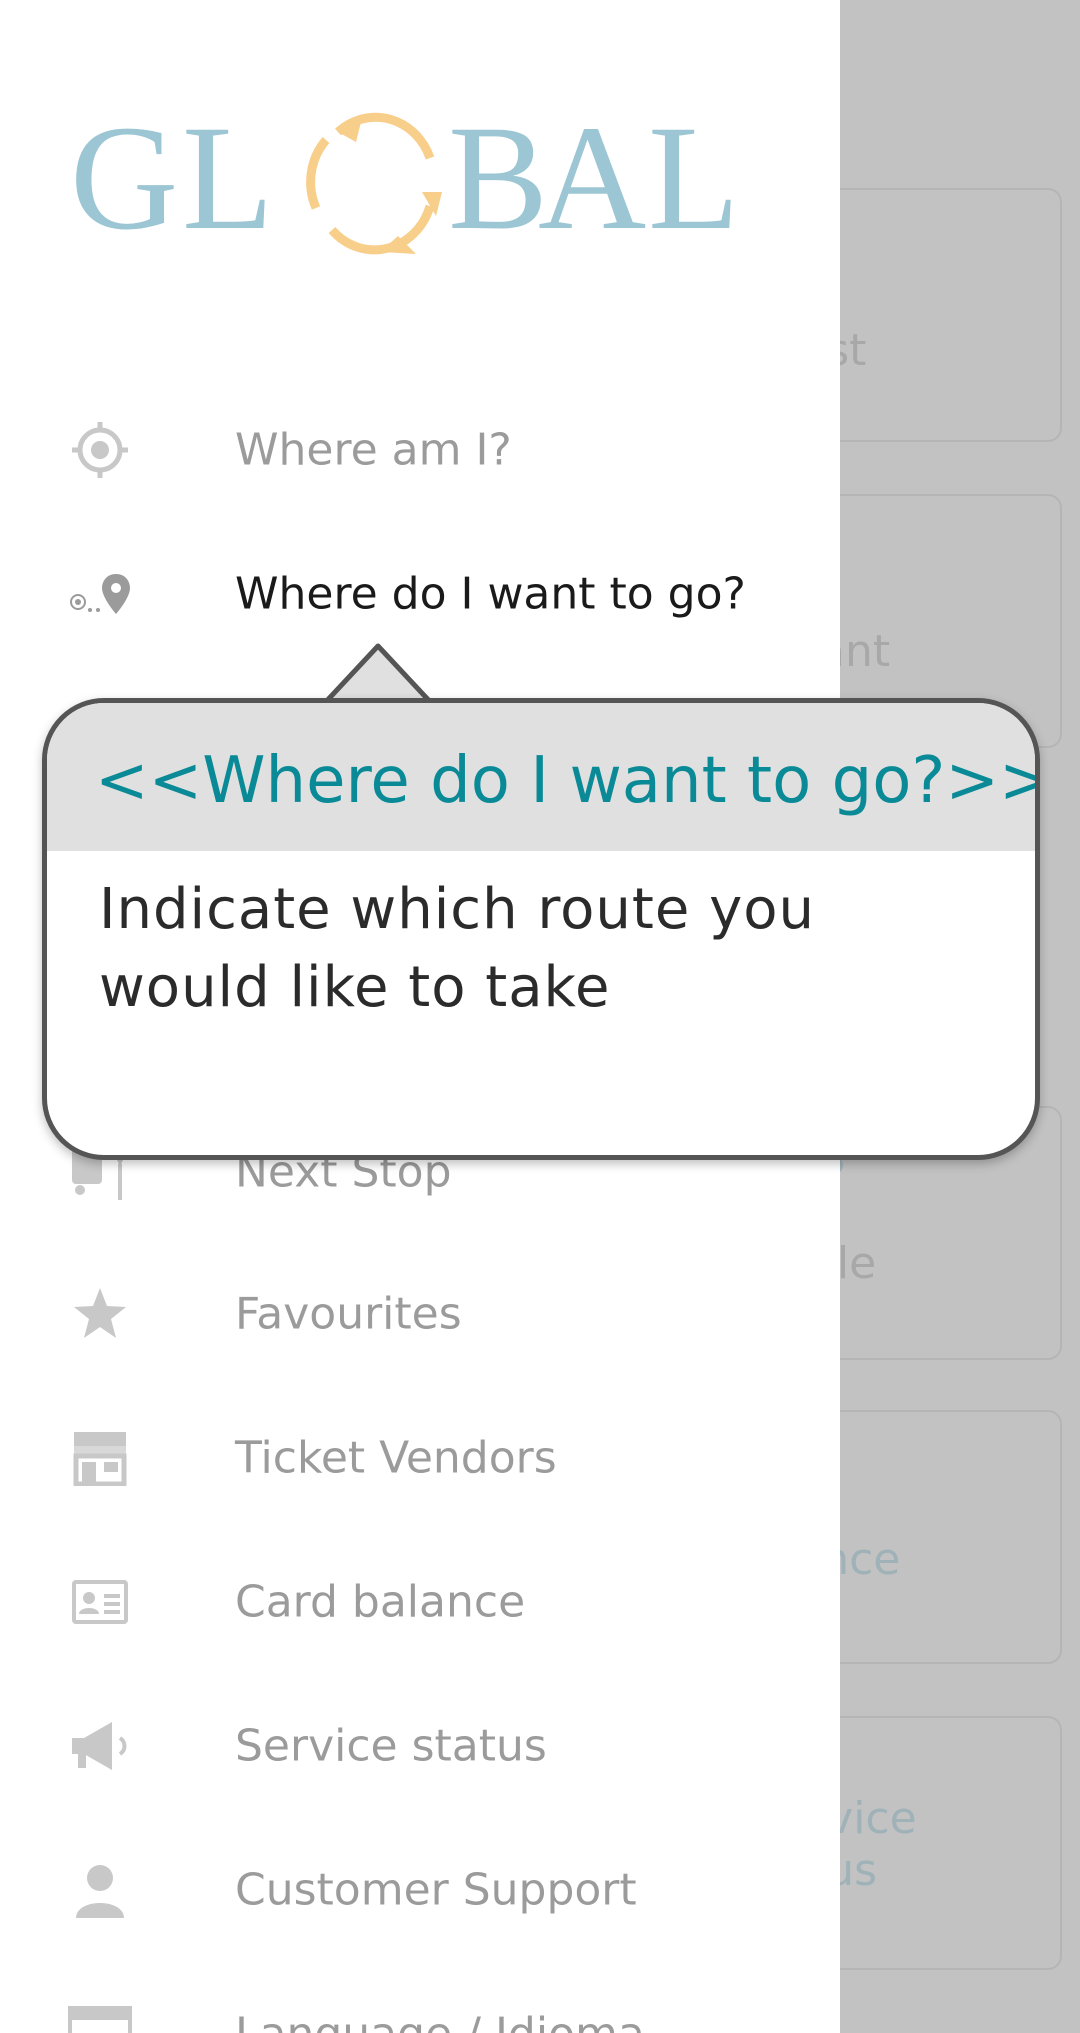 This screenshot has height=2033, width=1080. What do you see at coordinates (100, 1458) in the screenshot?
I see `store-icon` at bounding box center [100, 1458].